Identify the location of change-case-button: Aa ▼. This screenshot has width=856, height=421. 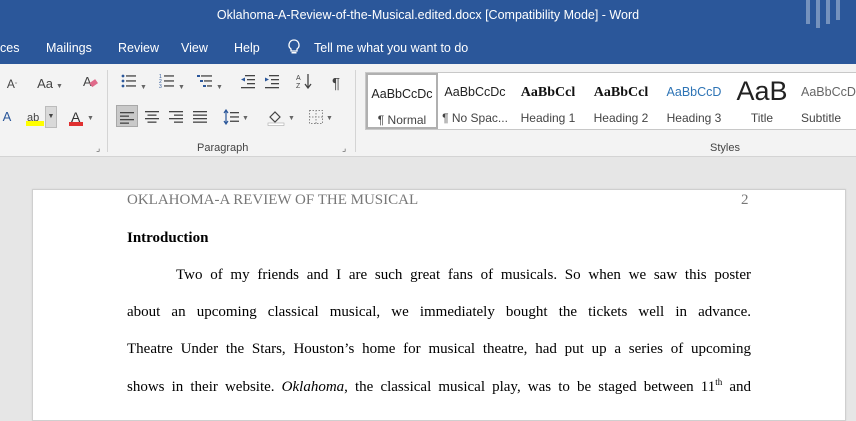
(50, 84).